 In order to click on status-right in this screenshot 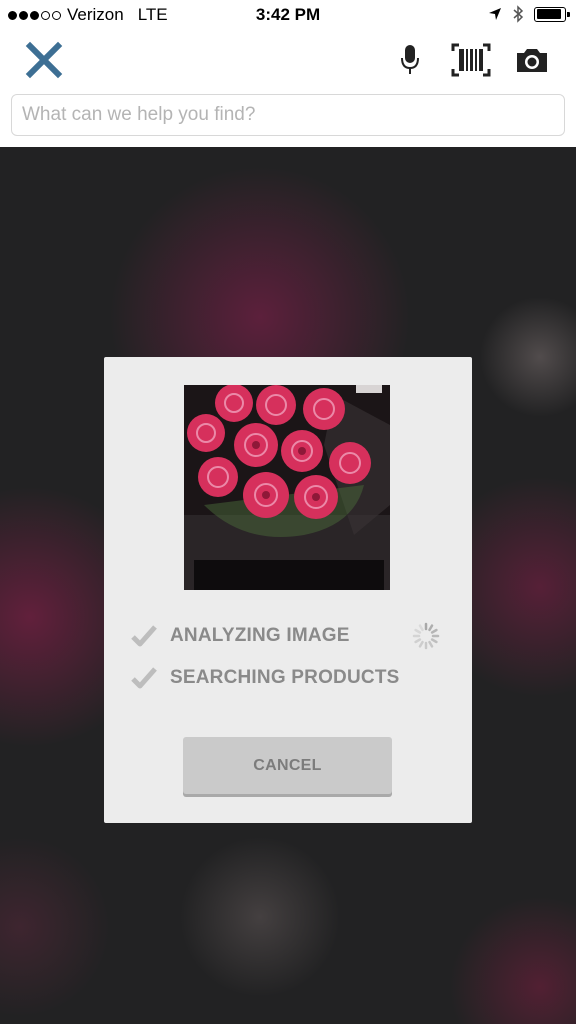, I will do `click(529, 14)`.